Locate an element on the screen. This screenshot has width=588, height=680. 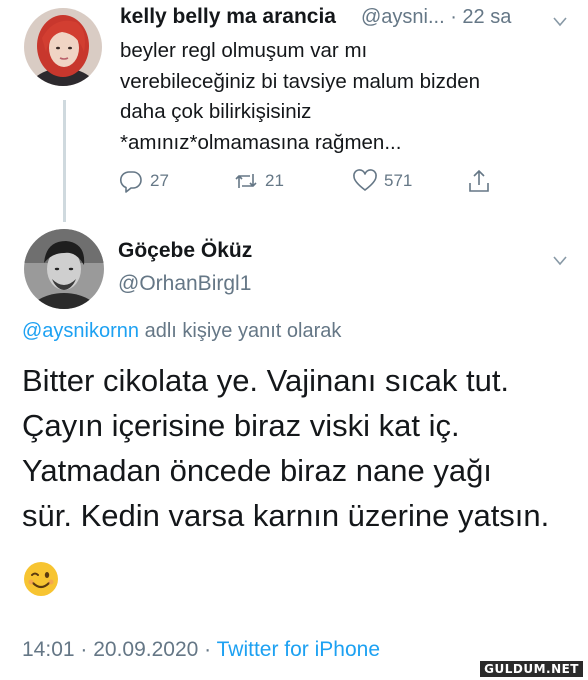
like-icon is located at coordinates (365, 180).